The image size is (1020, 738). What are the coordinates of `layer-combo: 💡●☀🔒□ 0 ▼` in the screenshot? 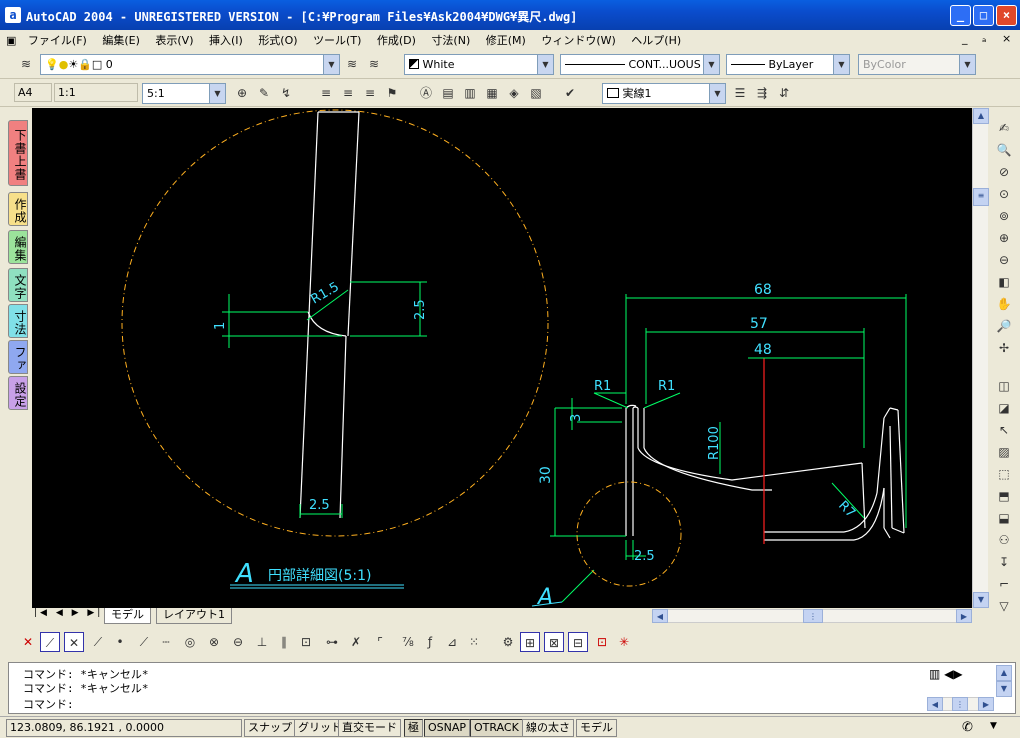 It's located at (190, 64).